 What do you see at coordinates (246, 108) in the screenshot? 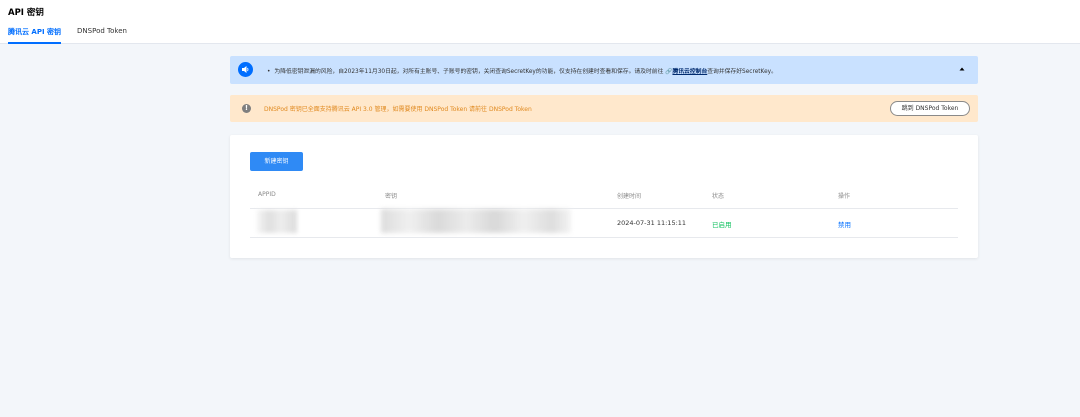
I see `info-icon: !` at bounding box center [246, 108].